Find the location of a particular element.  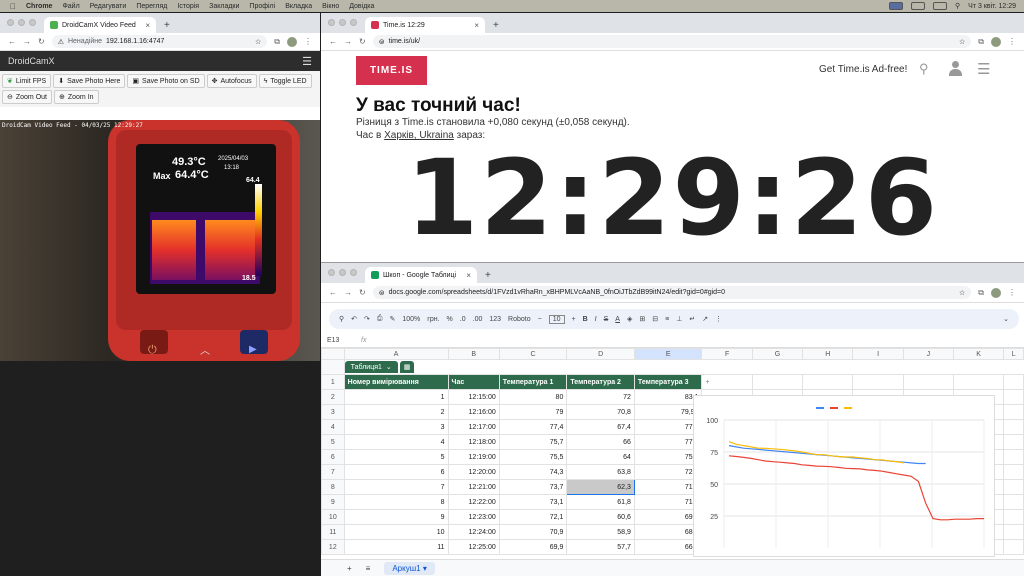

table-cell: 4 is located at coordinates (396, 442).